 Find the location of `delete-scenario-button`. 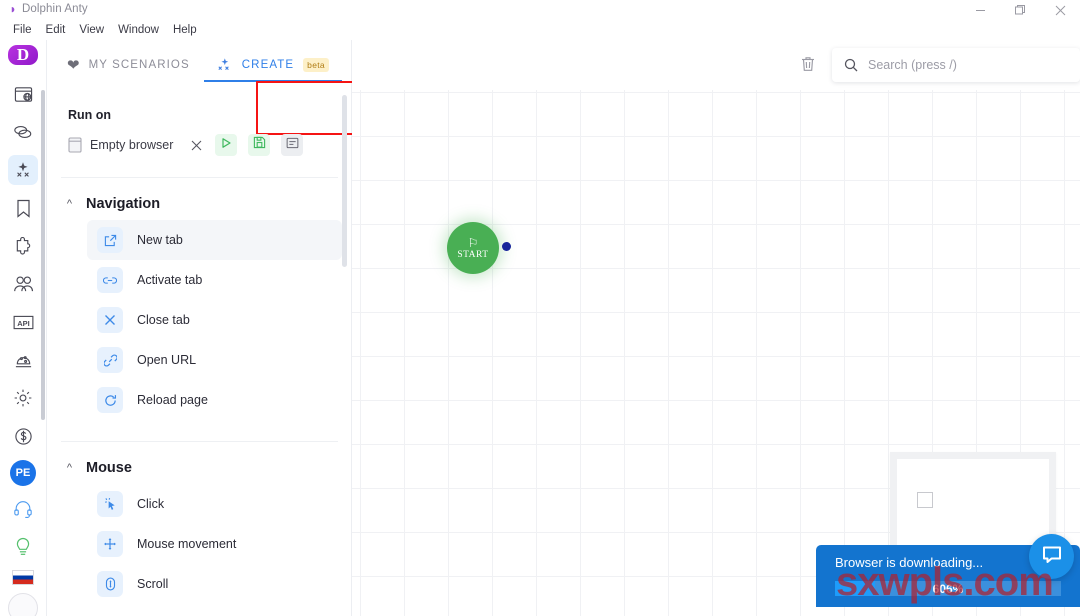

delete-scenario-button is located at coordinates (809, 65).